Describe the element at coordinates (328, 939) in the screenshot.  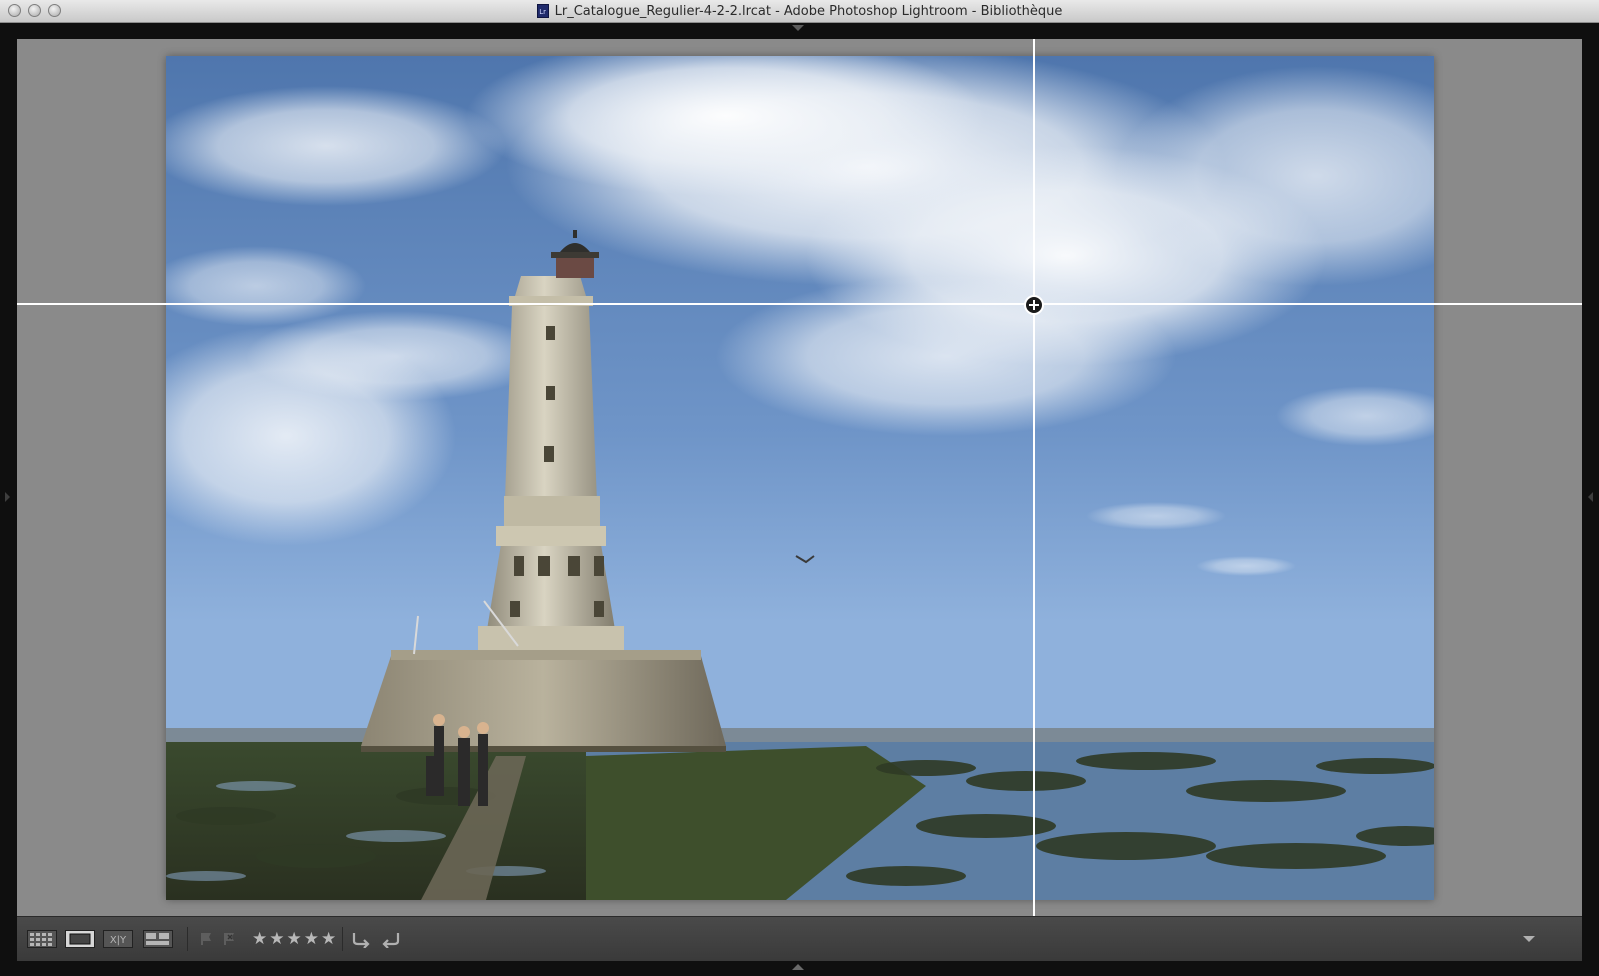
I see `star-5-icon: ★` at that location.